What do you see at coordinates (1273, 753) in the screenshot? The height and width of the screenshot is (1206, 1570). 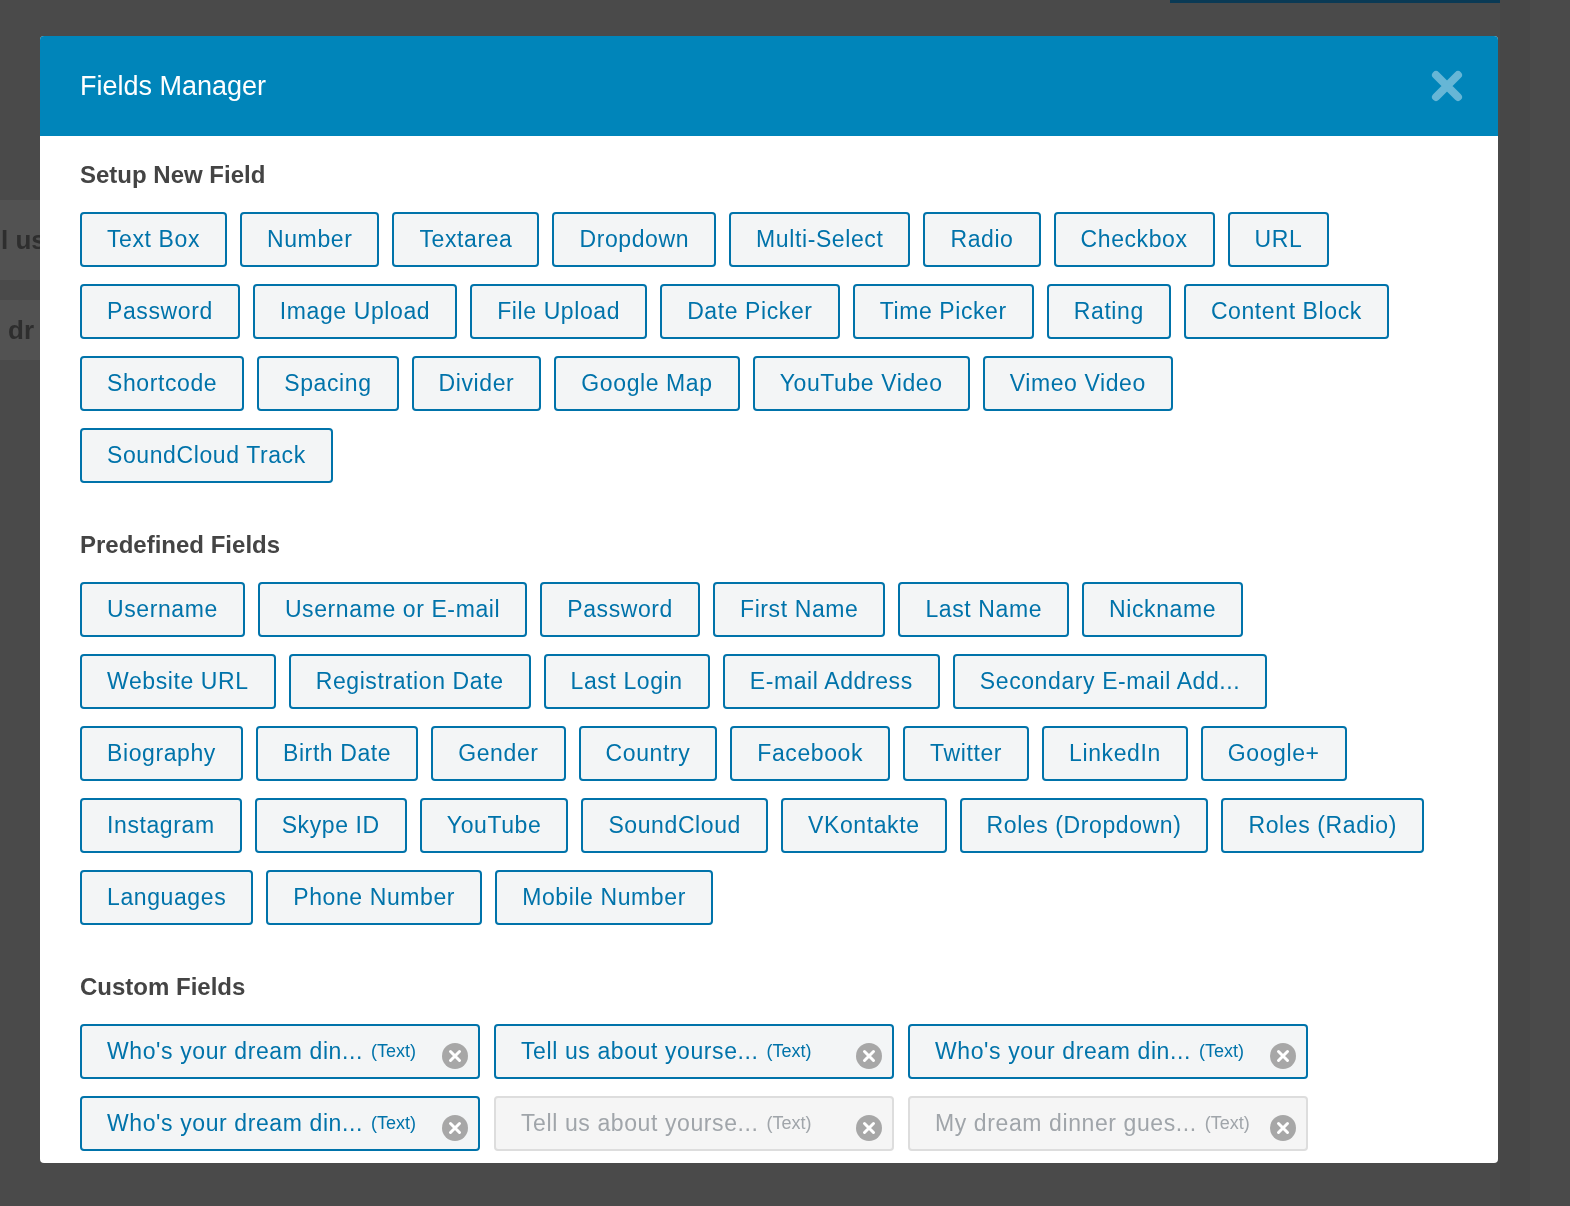 I see `field-type-button: Google+` at bounding box center [1273, 753].